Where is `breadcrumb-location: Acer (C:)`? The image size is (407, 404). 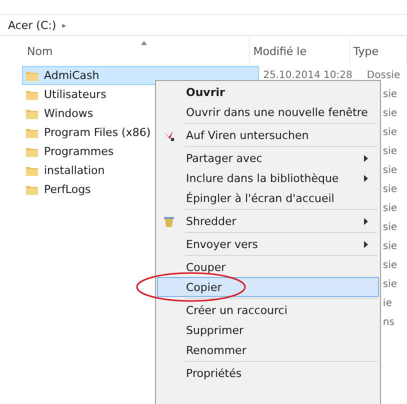
breadcrumb-location: Acer (C:) is located at coordinates (32, 25).